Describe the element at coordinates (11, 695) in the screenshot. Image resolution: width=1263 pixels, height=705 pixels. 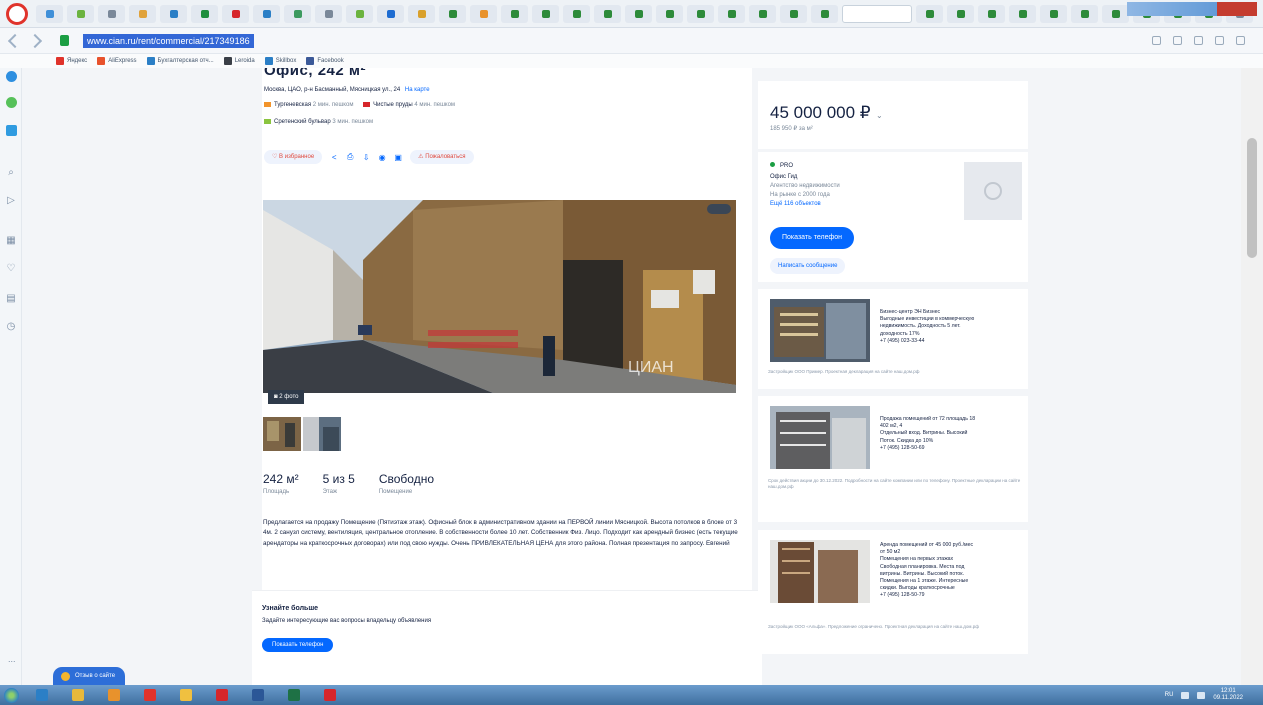
I see `start-button` at that location.